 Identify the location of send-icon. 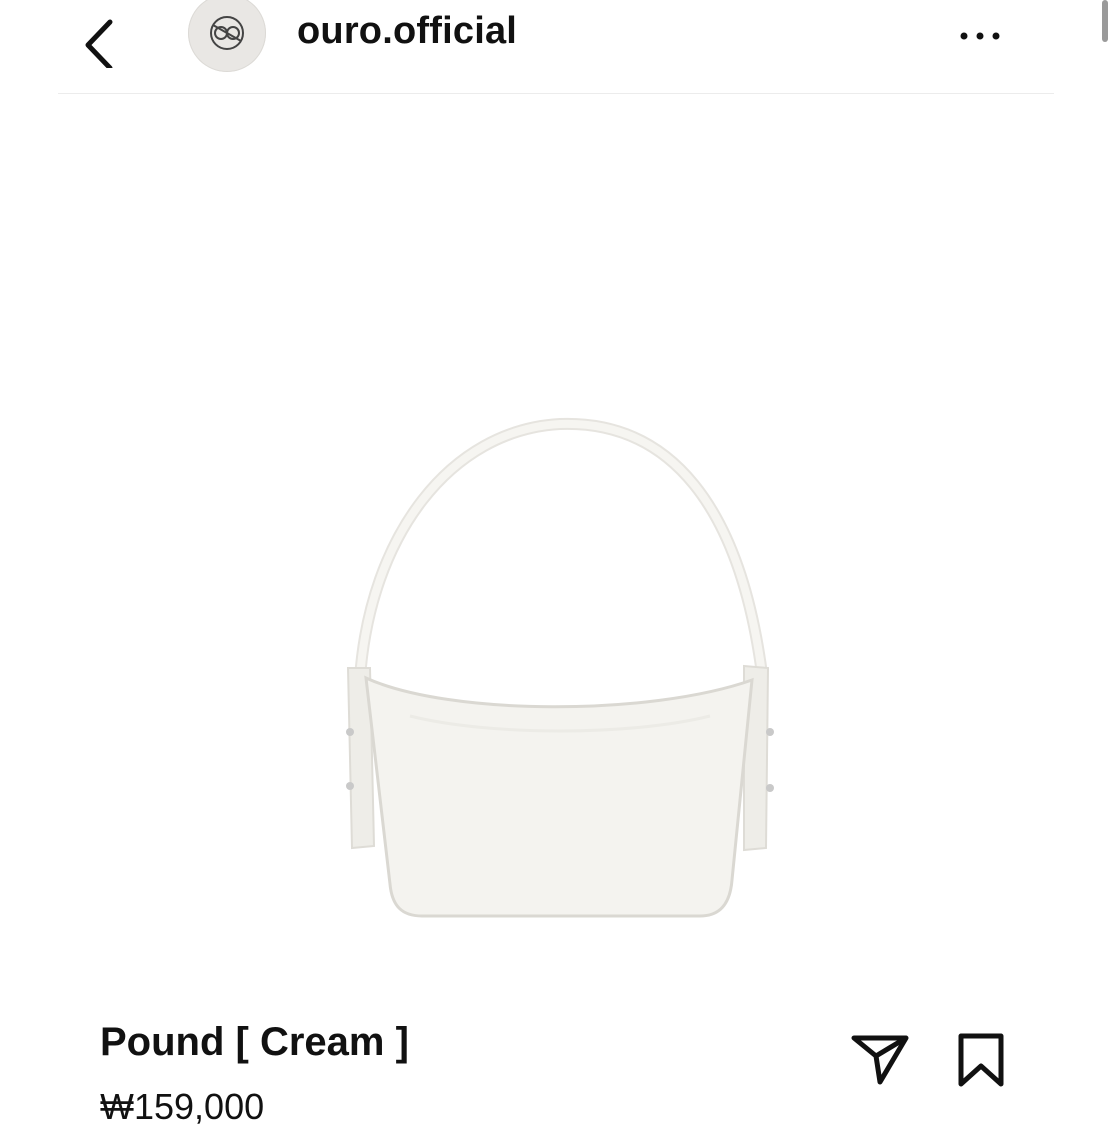
(880, 1060).